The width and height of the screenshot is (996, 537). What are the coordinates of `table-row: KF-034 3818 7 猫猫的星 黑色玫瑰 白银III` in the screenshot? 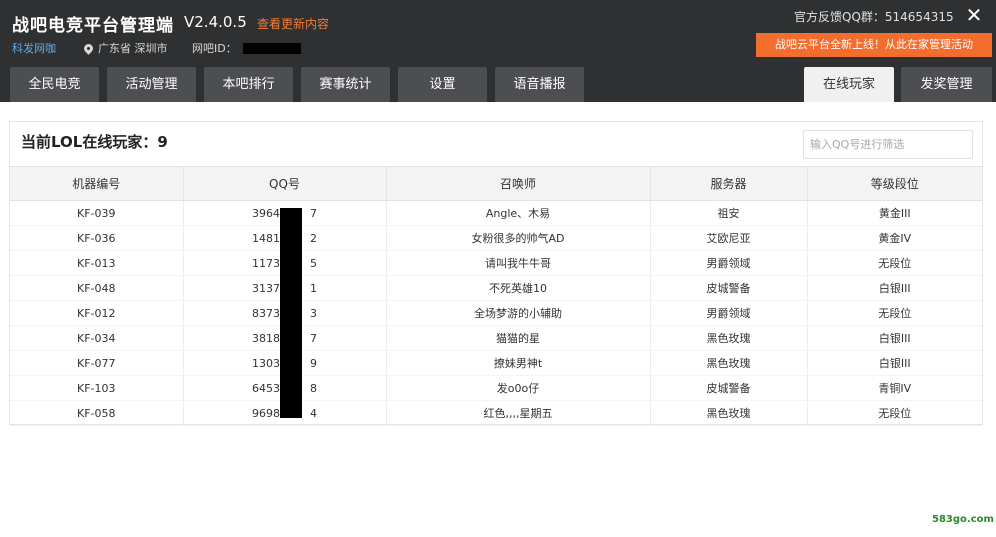 It's located at (496, 338).